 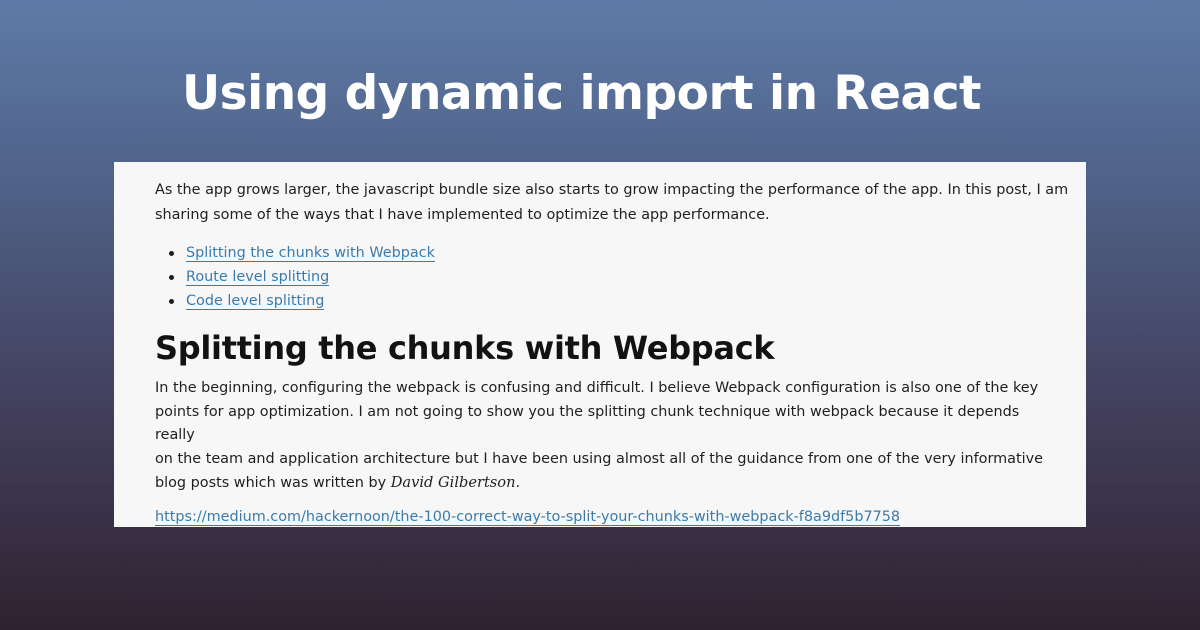 What do you see at coordinates (453, 482) in the screenshot?
I see `author-name: David Gilbertson` at bounding box center [453, 482].